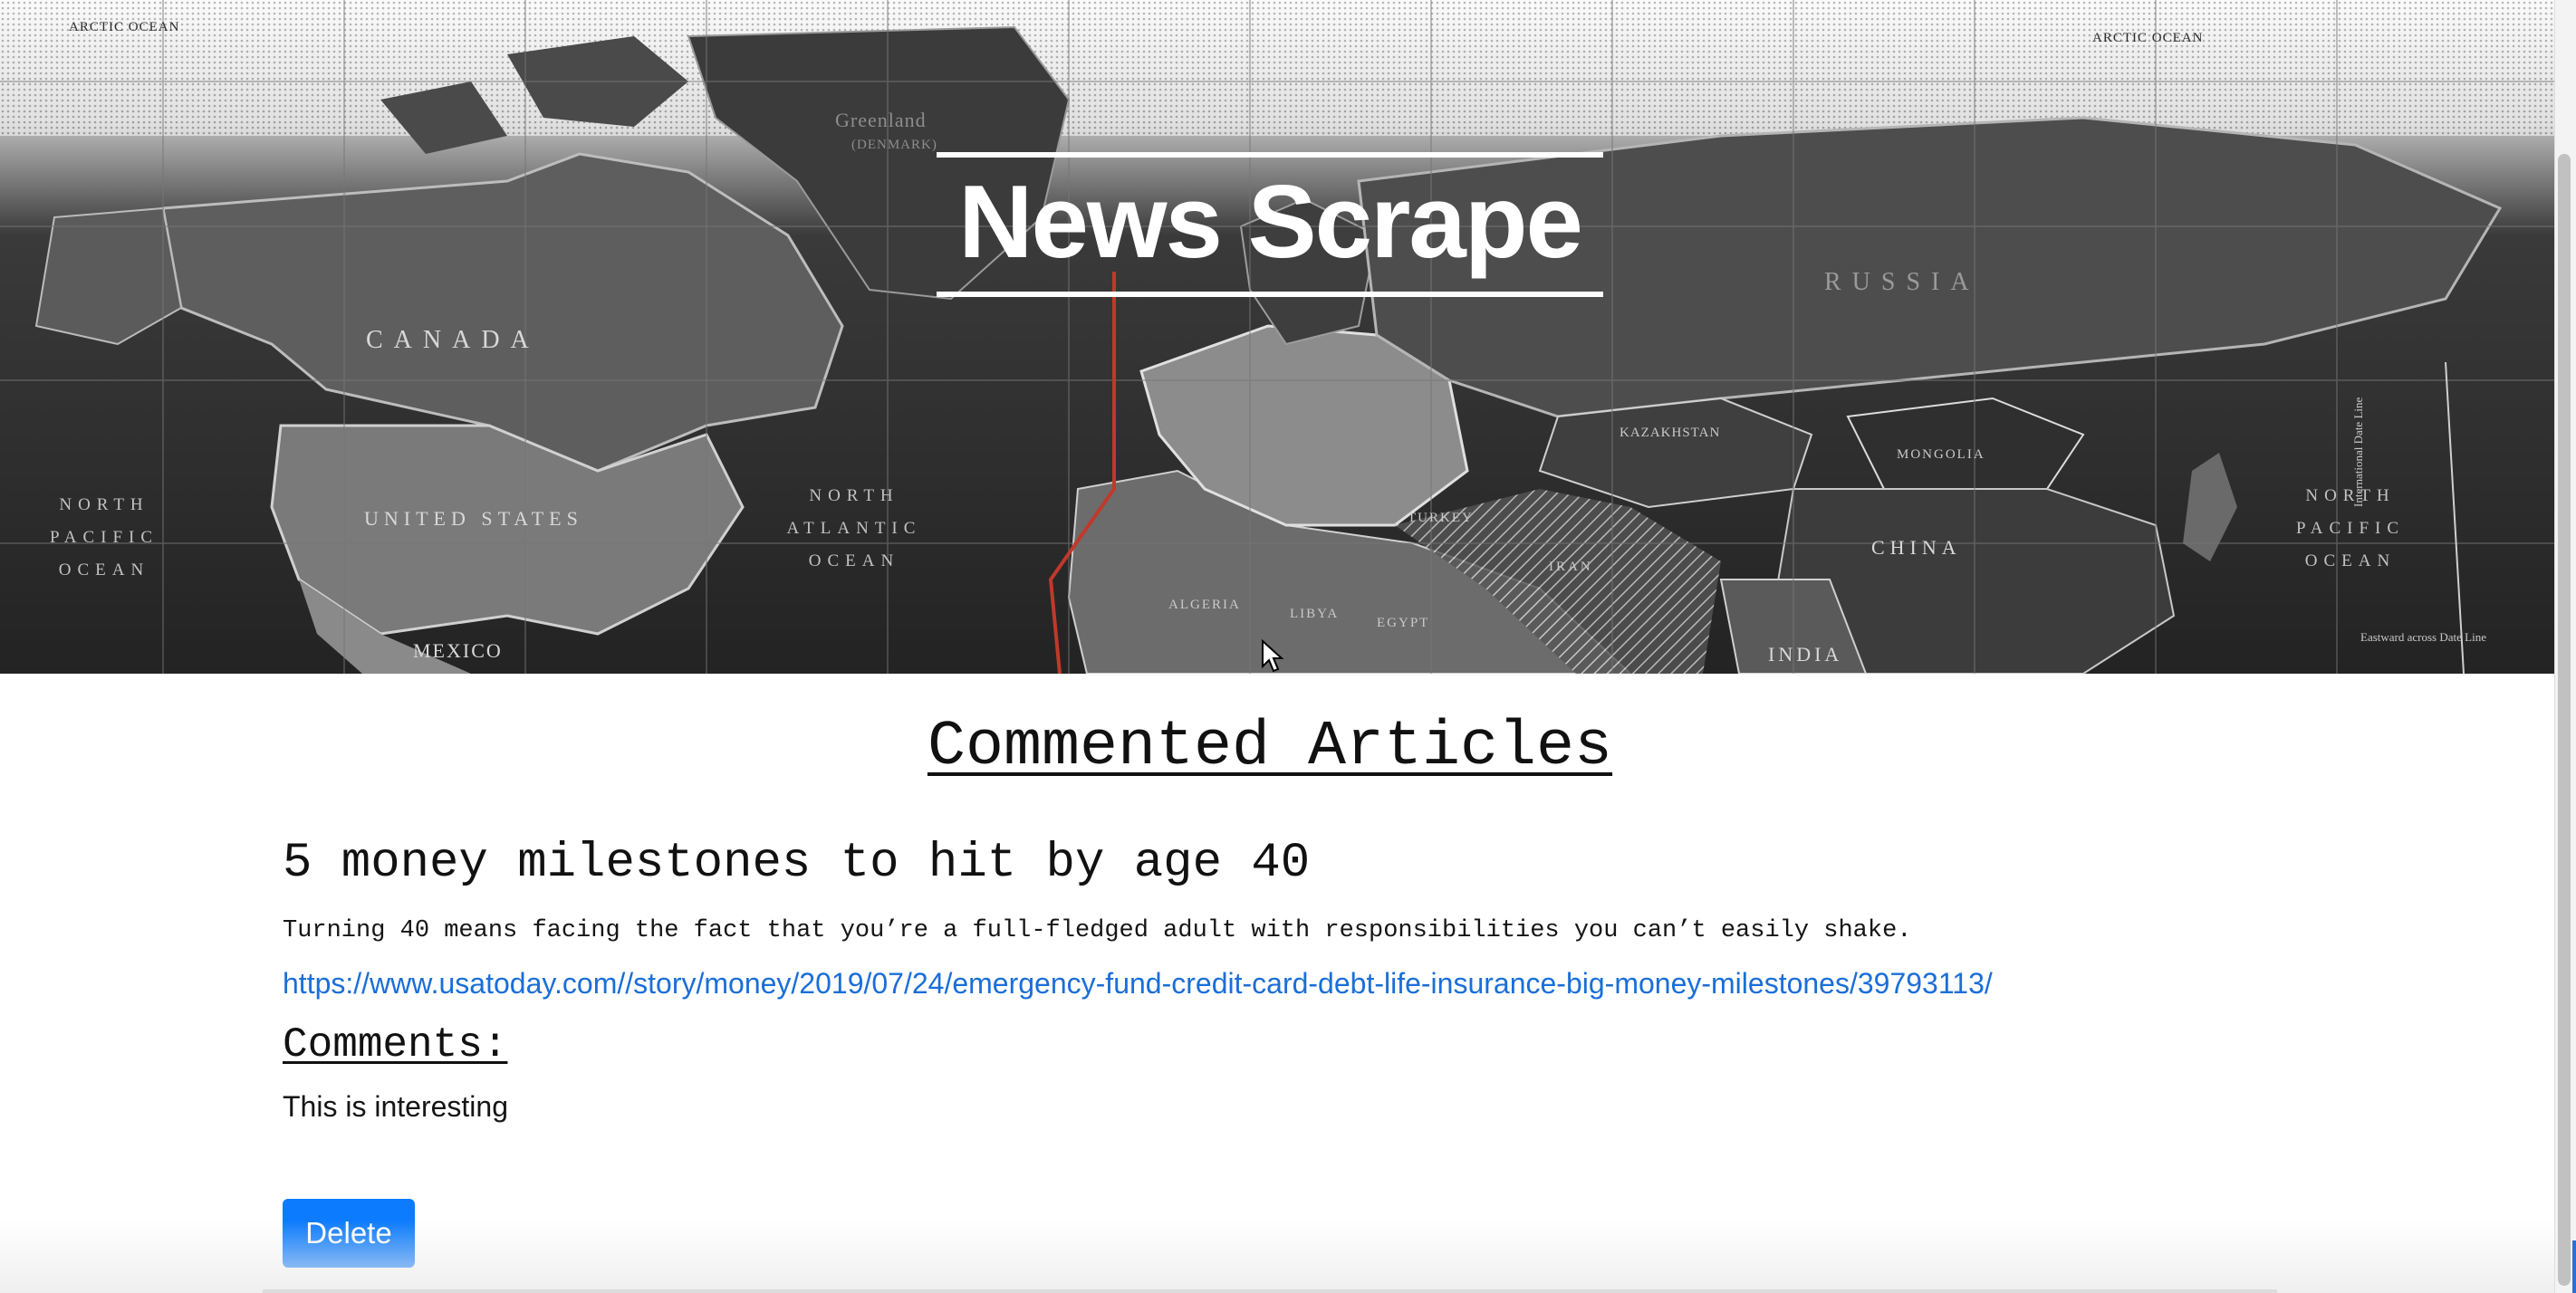 The image size is (2576, 1293). Describe the element at coordinates (2574, 1266) in the screenshot. I see `window-edge-accent` at that location.